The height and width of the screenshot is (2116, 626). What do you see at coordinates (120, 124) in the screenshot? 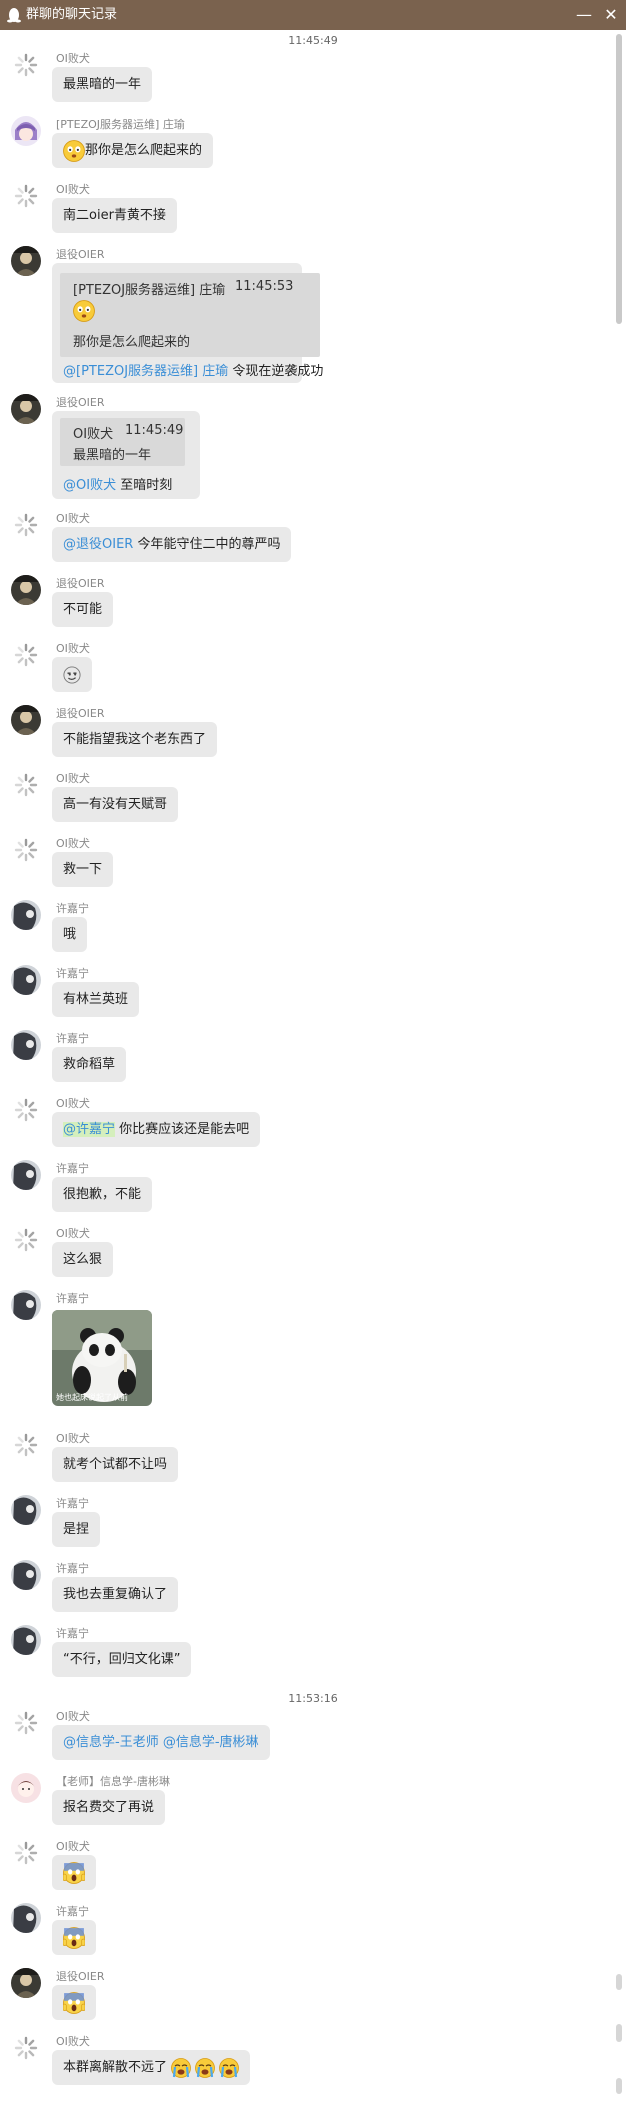
I see `sender-name: [PTEZOJ服务器运维] 庄瑜` at bounding box center [120, 124].